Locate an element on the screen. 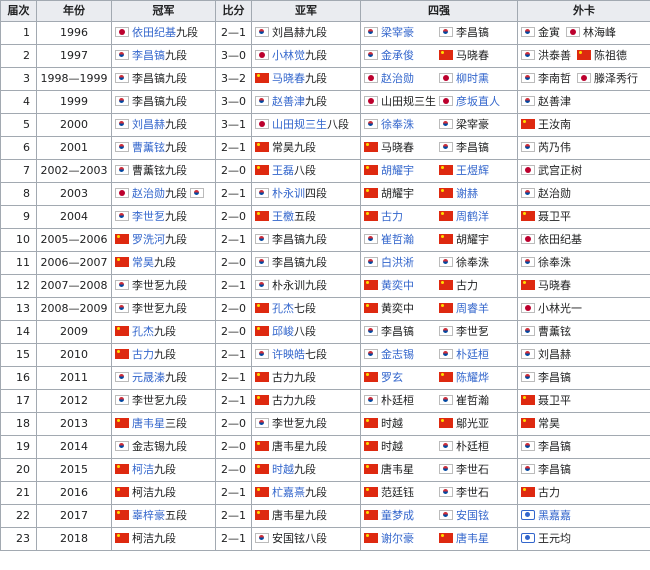 This screenshot has width=650, height=570. player-link: 童梦成 is located at coordinates (397, 515).